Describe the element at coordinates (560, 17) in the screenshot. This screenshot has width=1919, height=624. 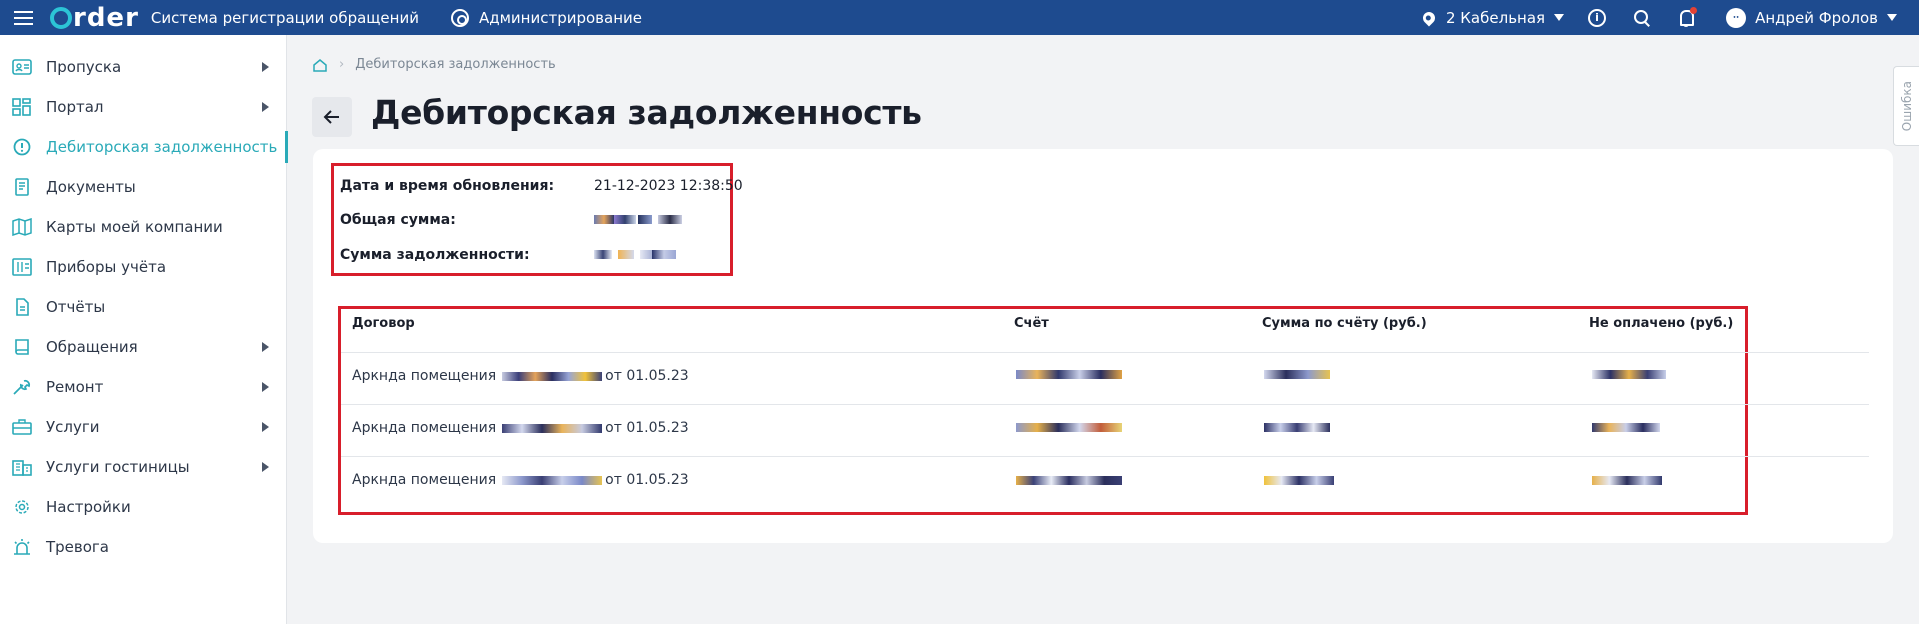
I see `admin-label: Администрирование` at that location.